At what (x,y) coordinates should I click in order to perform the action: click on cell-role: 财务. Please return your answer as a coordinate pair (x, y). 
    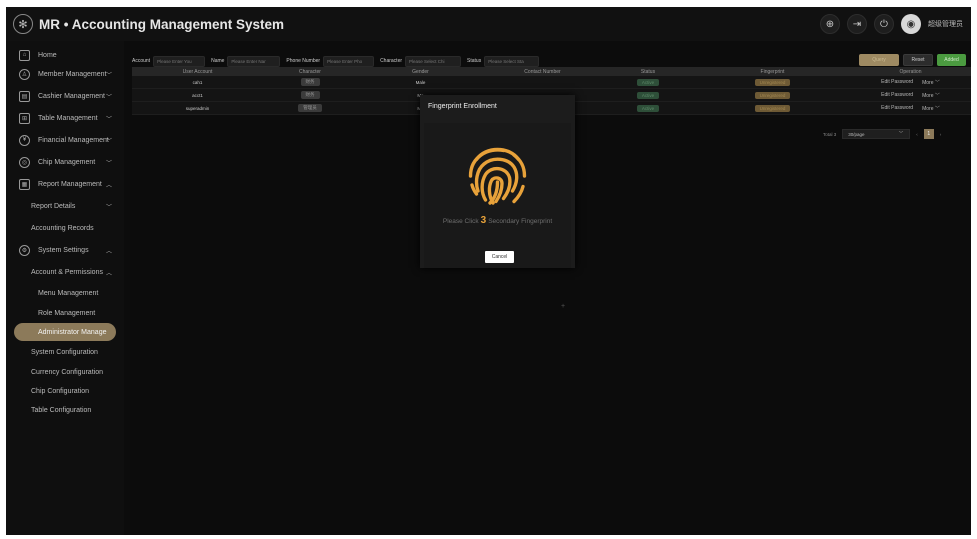
    Looking at the image, I should click on (310, 95).